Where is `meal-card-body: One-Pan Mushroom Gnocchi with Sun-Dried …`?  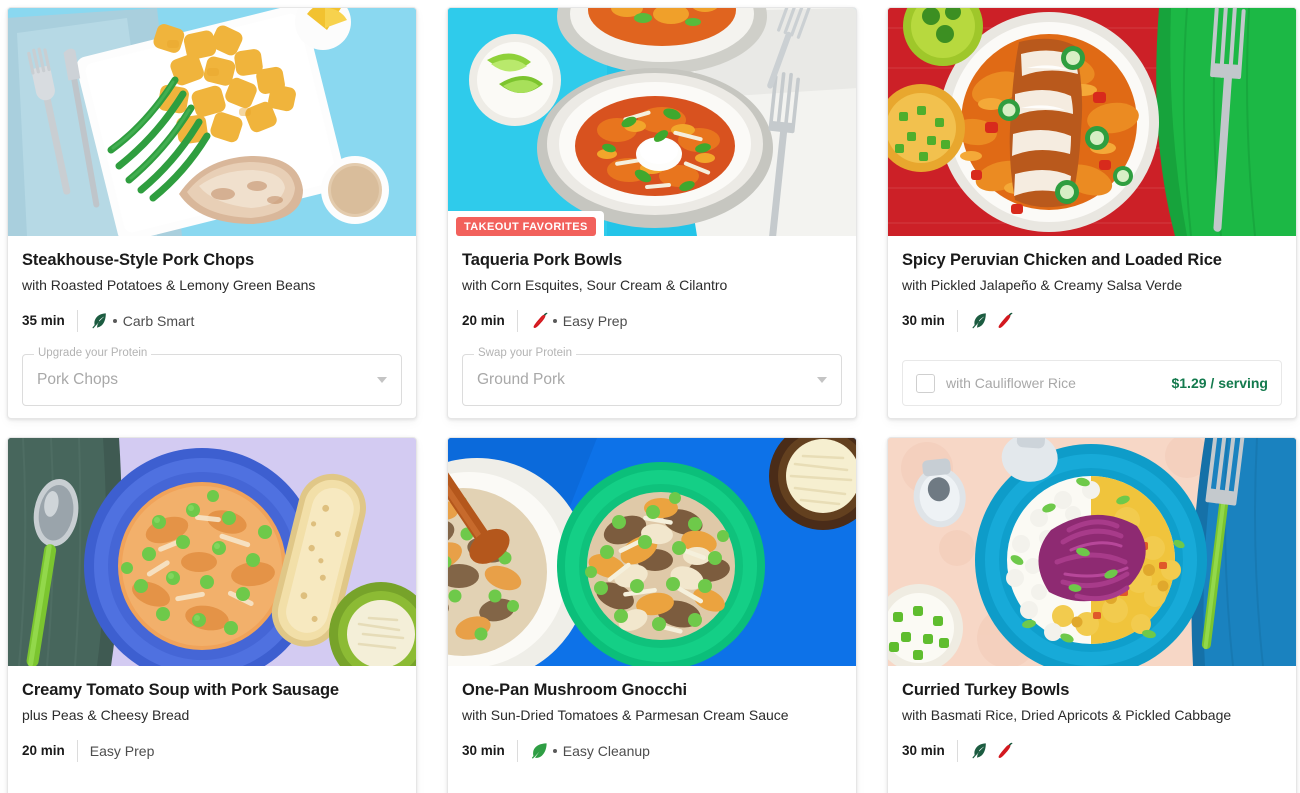 meal-card-body: One-Pan Mushroom Gnocchi with Sun-Dried … is located at coordinates (652, 729).